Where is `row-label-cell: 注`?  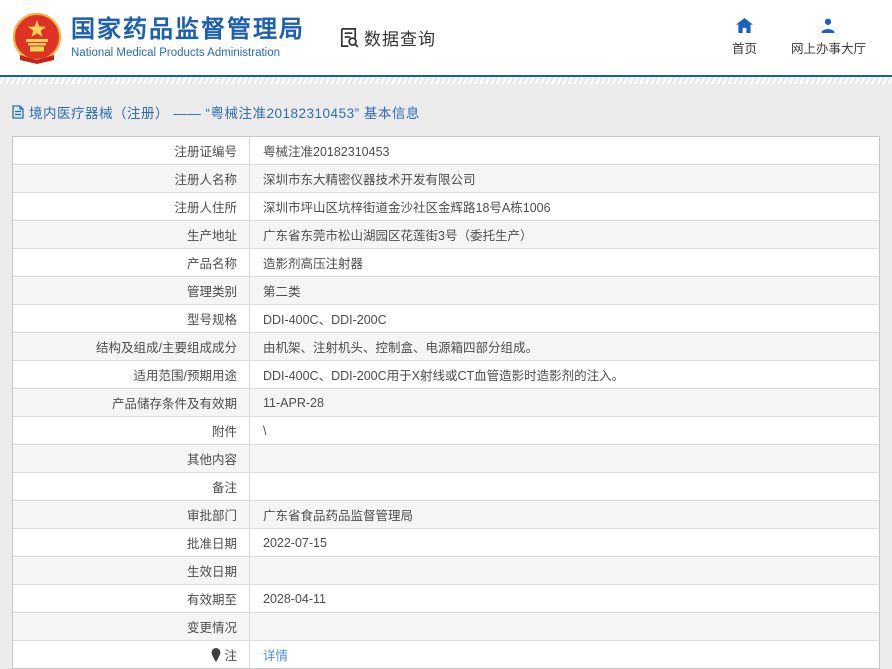 row-label-cell: 注 is located at coordinates (131, 654).